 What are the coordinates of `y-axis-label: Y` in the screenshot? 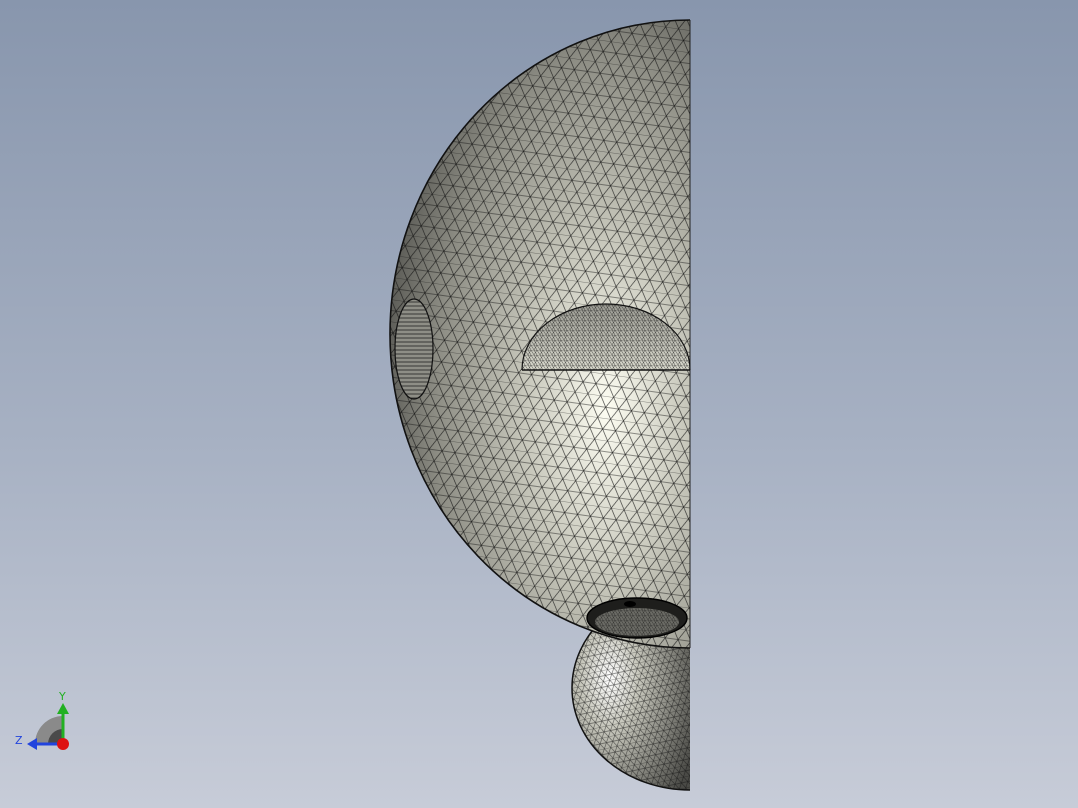 It's located at (62, 696).